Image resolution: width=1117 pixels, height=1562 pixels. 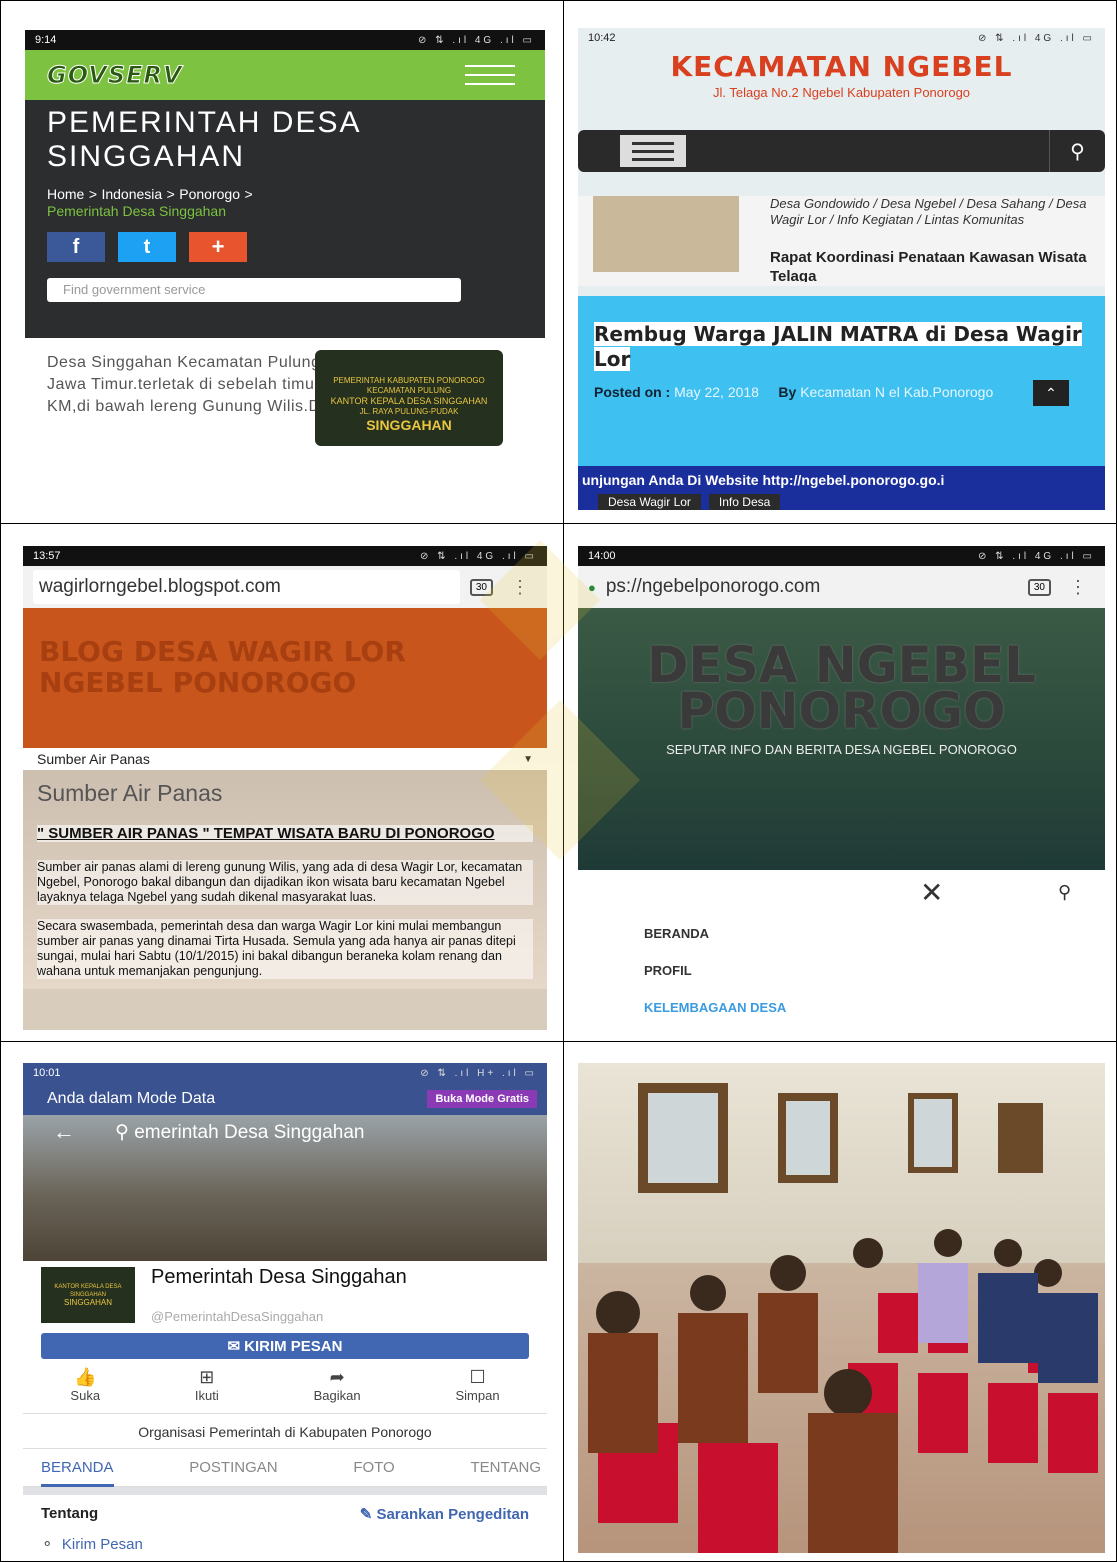 What do you see at coordinates (452, 1514) in the screenshot?
I see `suggest-edit-label: Sarankan Pengeditan` at bounding box center [452, 1514].